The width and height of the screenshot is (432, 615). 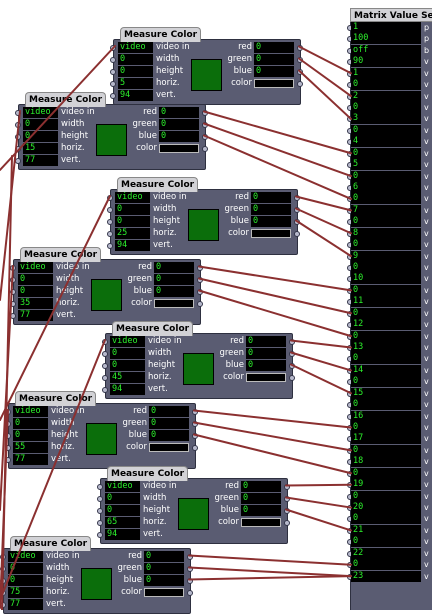 I want to click on matrix-input-row: 11 v, so click(x=389, y=302).